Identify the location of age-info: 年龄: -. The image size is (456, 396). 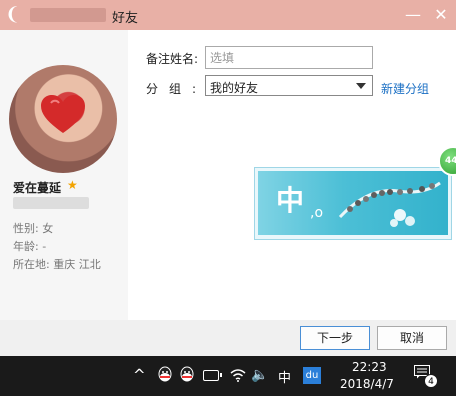
(30, 246).